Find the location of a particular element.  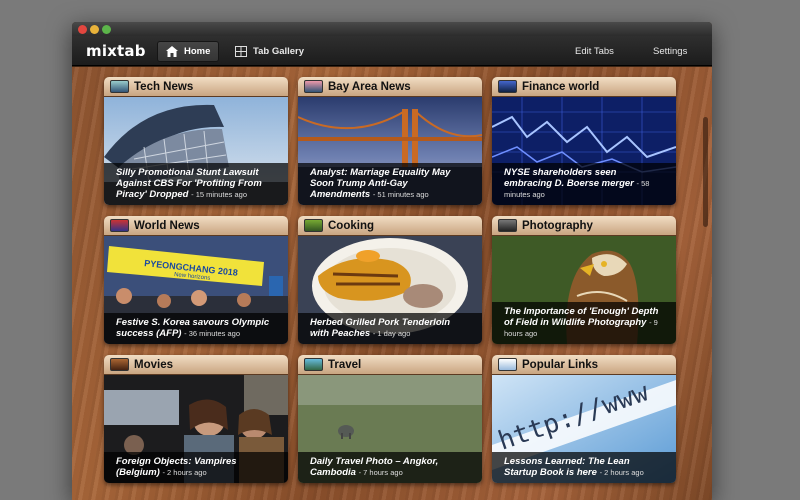

tile-header: World News is located at coordinates (196, 226).